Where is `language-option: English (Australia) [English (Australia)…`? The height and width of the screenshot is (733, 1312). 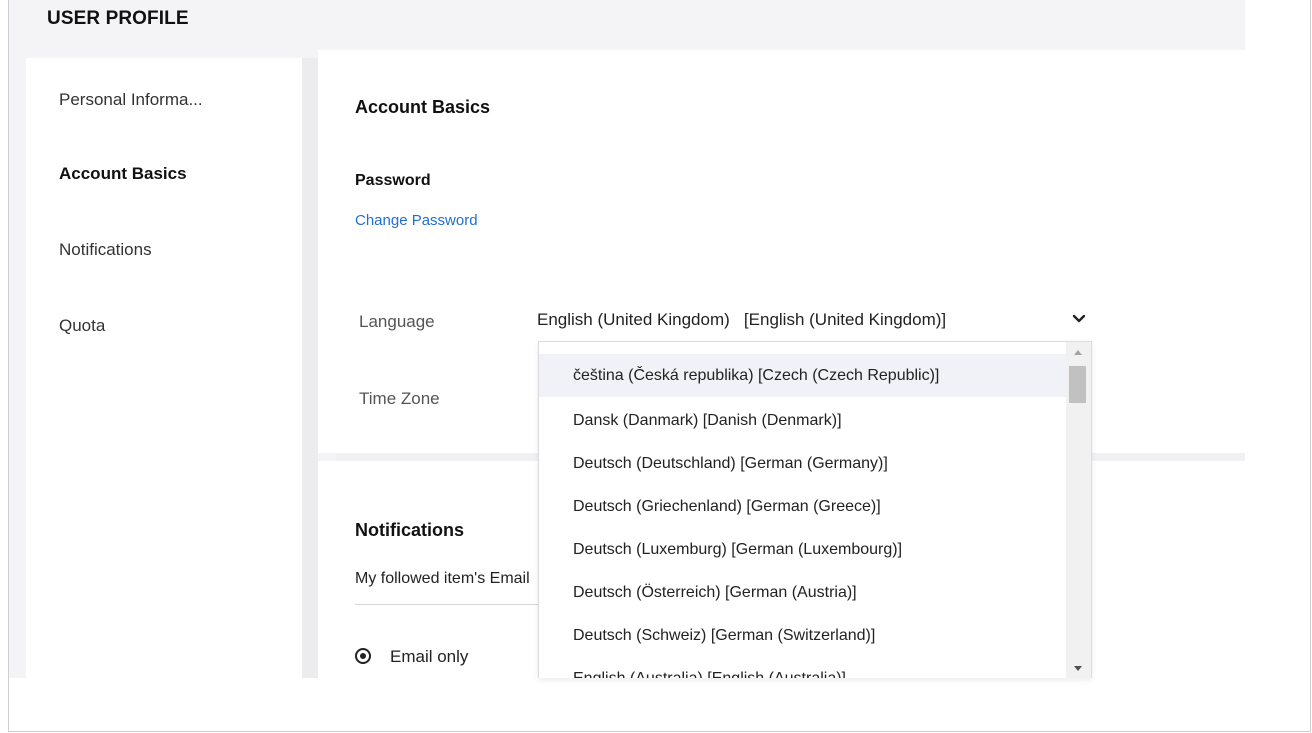 language-option: English (Australia) [English (Australia)… is located at coordinates (803, 667).